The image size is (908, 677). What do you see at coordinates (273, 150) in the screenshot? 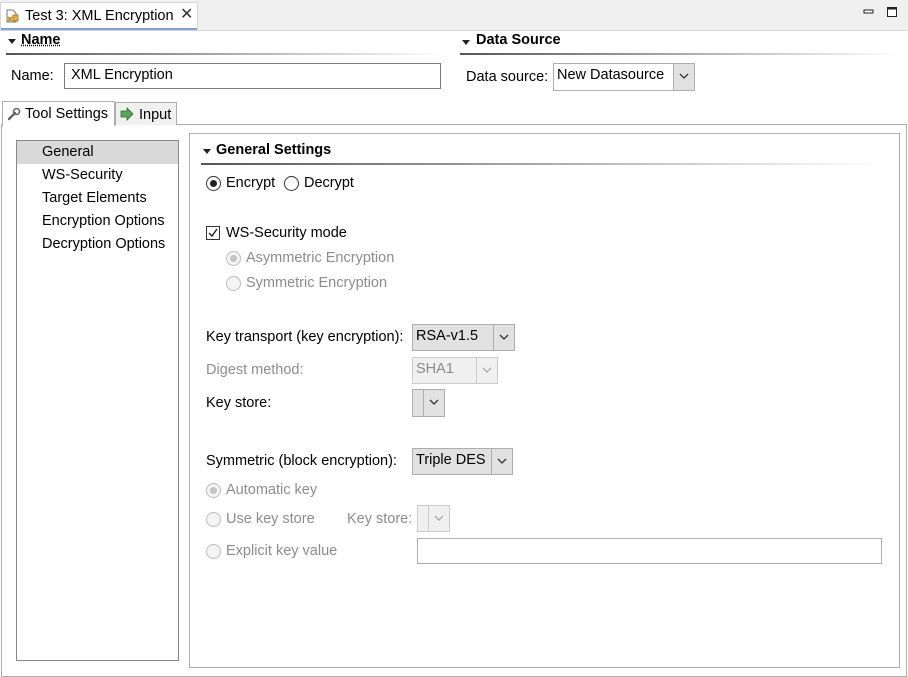
I see `general-settings-header: General Settings` at bounding box center [273, 150].